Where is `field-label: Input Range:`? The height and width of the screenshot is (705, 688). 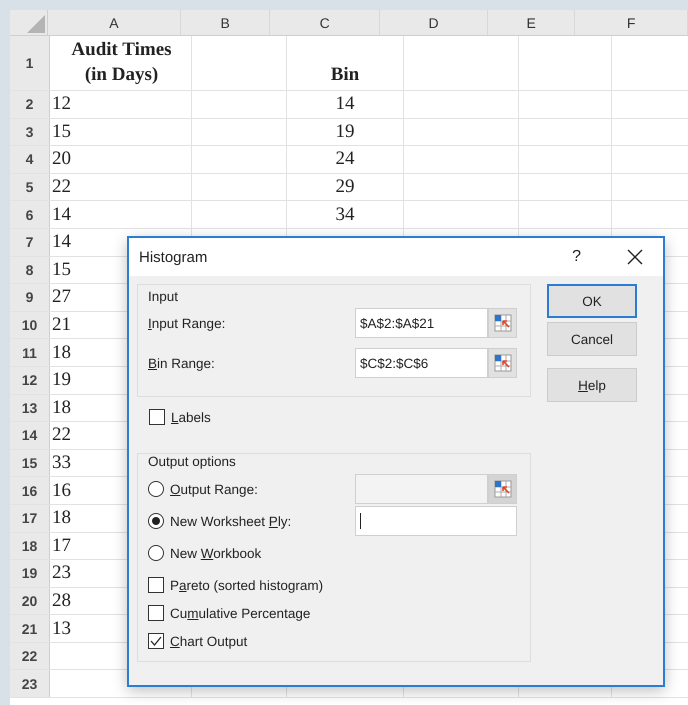
field-label: Input Range: is located at coordinates (187, 323).